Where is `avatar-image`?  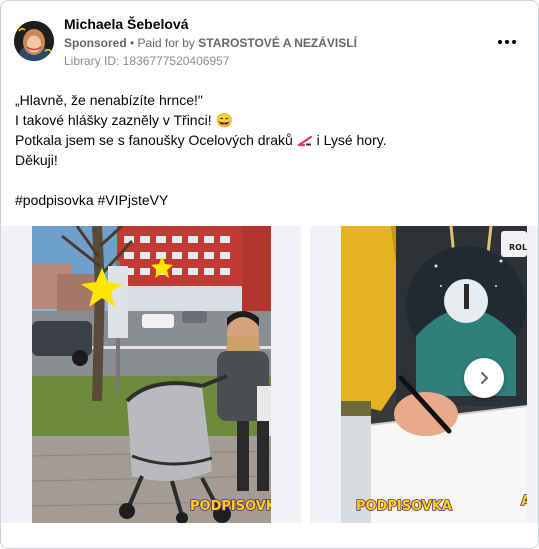 avatar-image is located at coordinates (34, 41).